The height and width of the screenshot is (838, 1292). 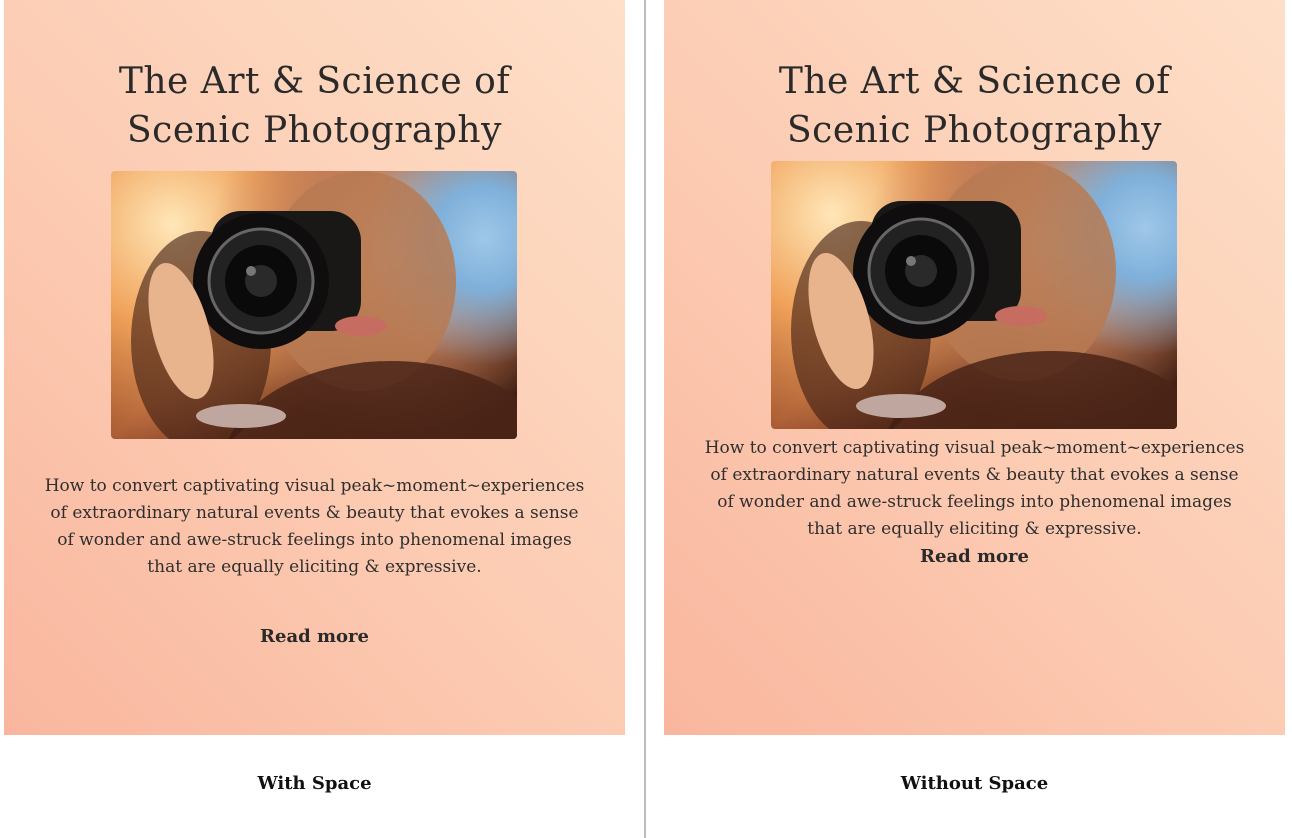 I want to click on caption-with-space: With Space, so click(x=314, y=783).